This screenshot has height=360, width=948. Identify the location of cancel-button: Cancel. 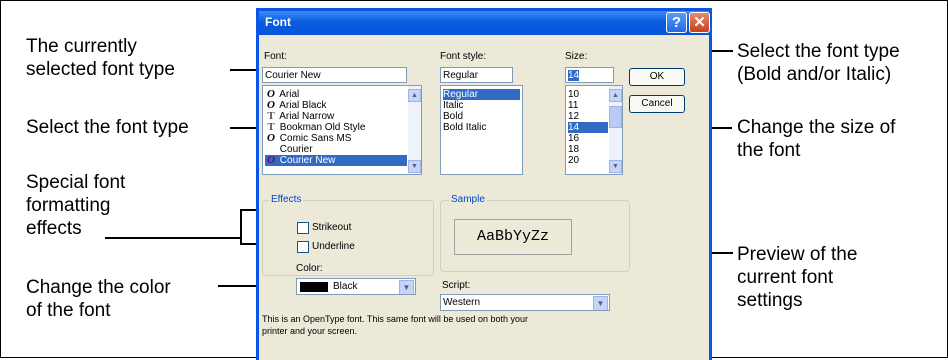
(657, 104).